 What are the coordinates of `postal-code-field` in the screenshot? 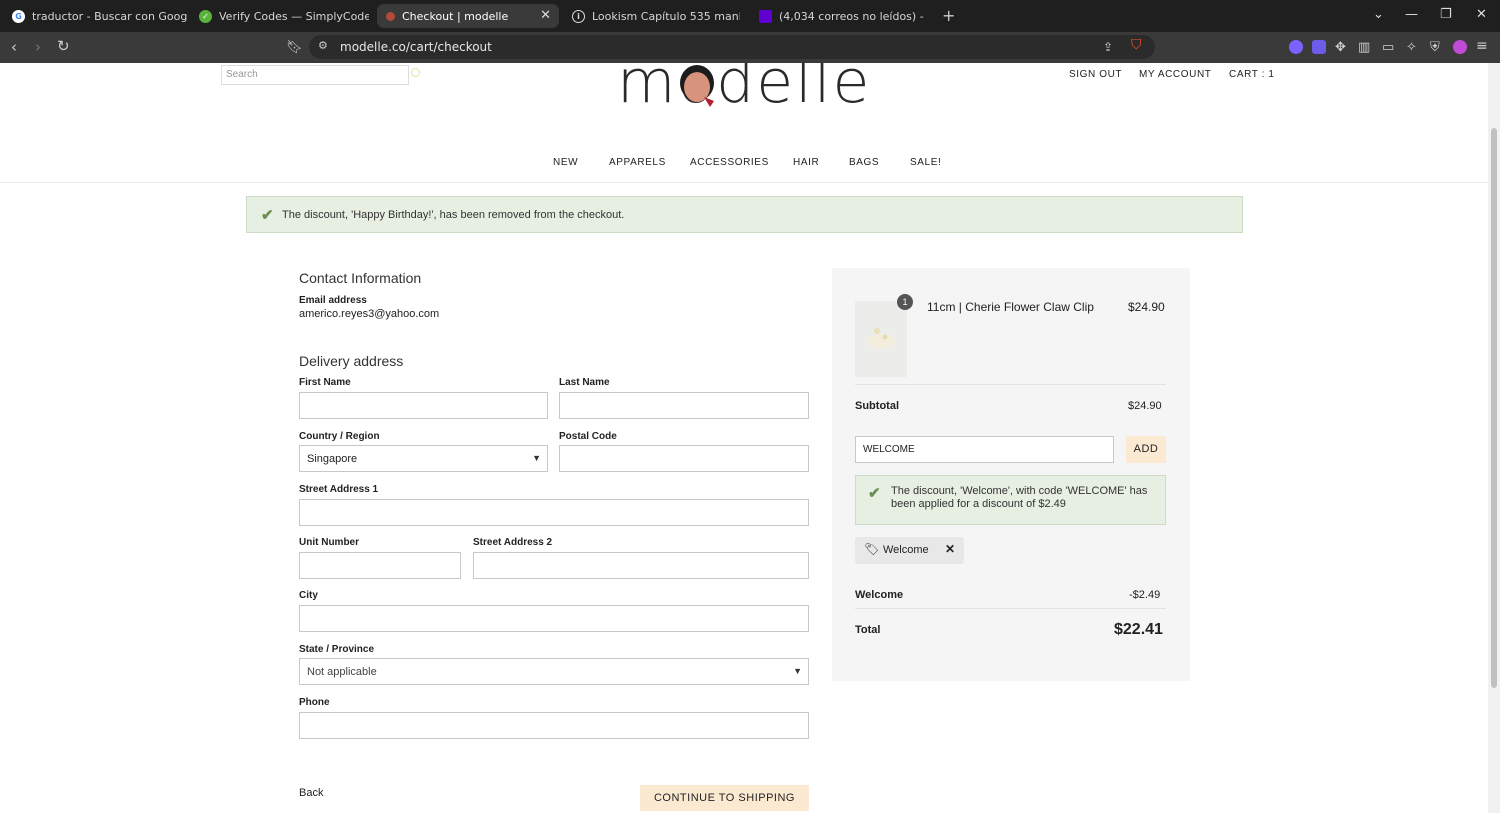 It's located at (684, 458).